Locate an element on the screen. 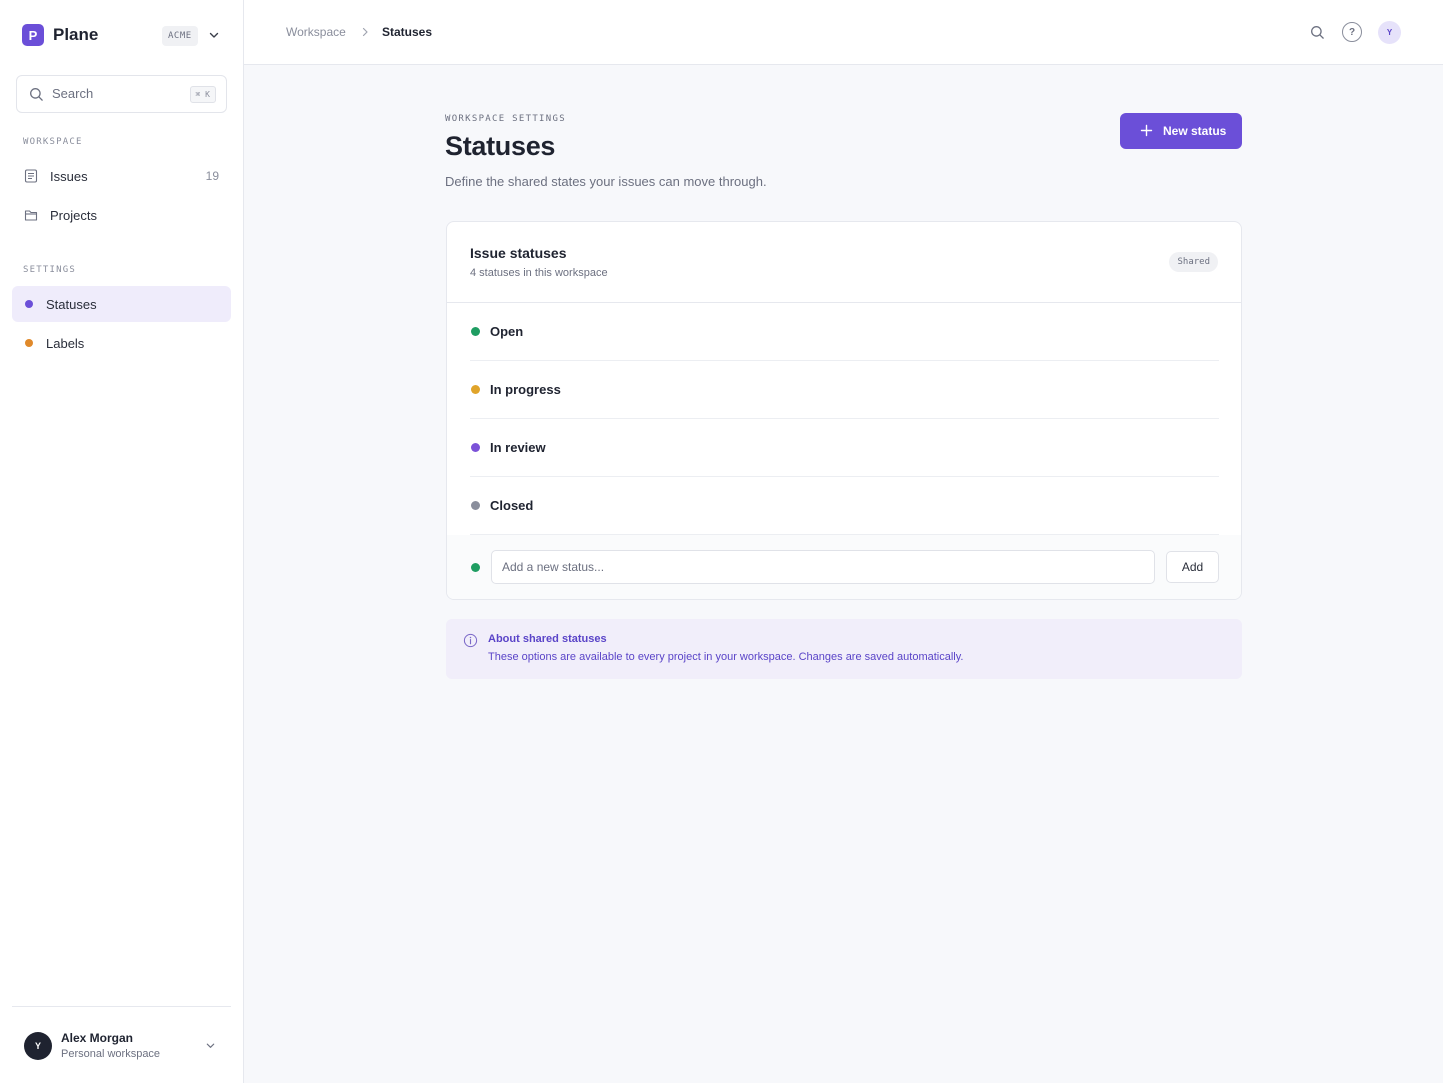 The width and height of the screenshot is (1443, 1083). chevron-right-icon is located at coordinates (365, 32).